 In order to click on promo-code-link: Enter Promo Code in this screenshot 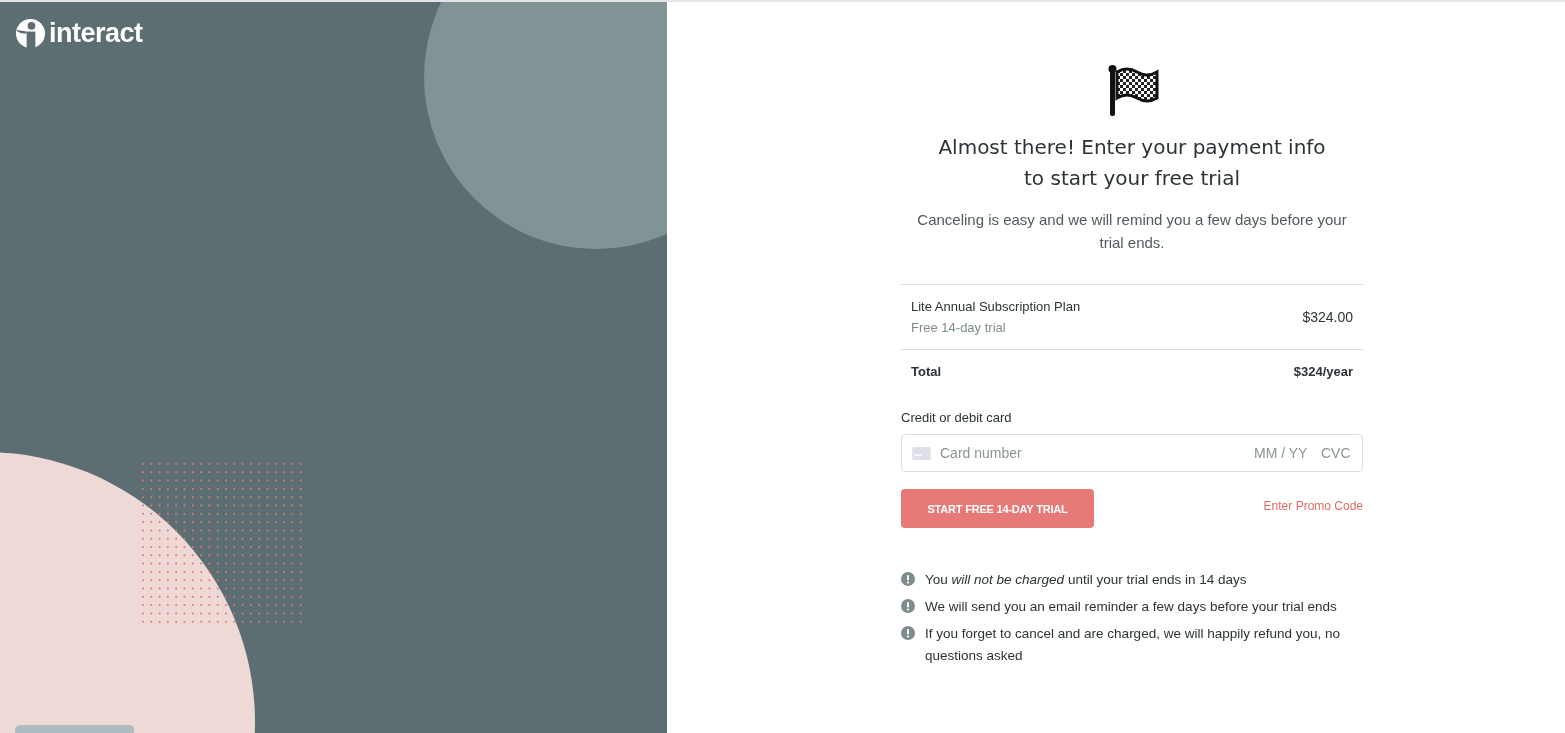, I will do `click(1313, 505)`.